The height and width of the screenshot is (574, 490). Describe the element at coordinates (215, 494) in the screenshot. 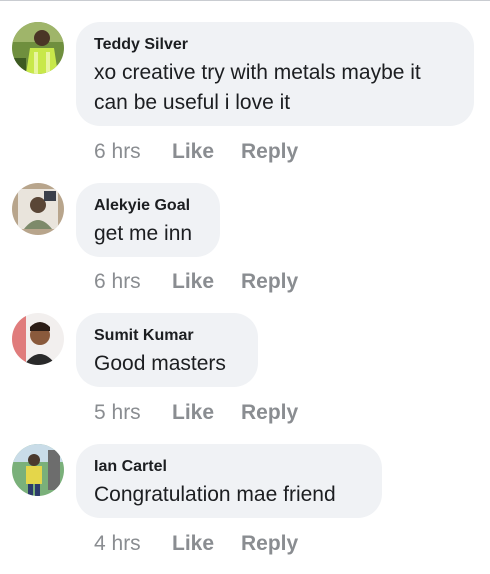

I see `comment-text-line: Congratulation mae friend` at that location.